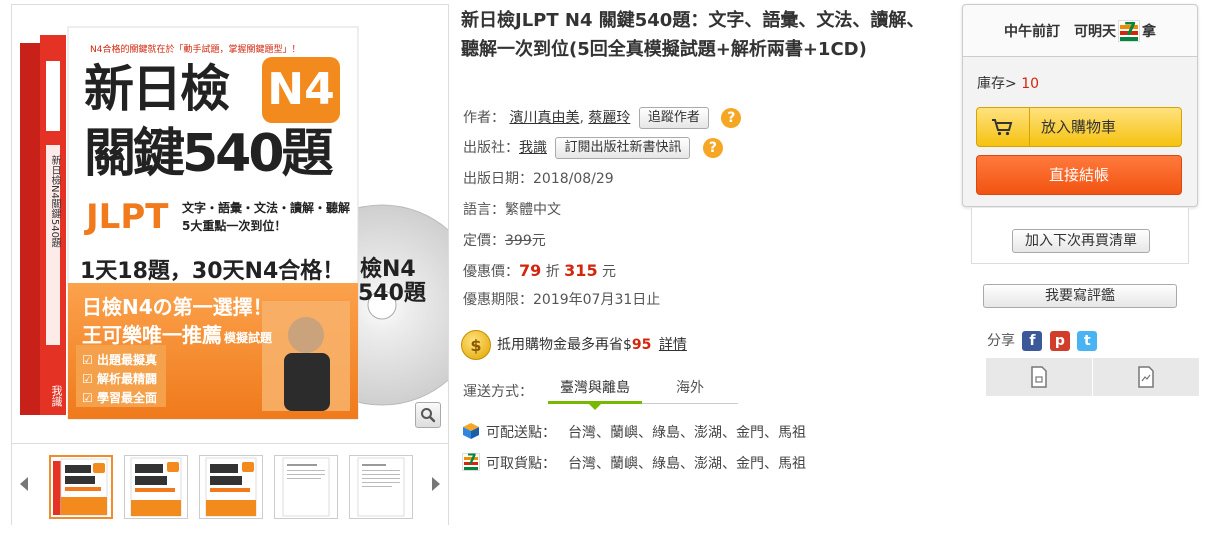 The image size is (1220, 534). Describe the element at coordinates (56, 396) in the screenshot. I see `publisher-logo: 我識` at that location.